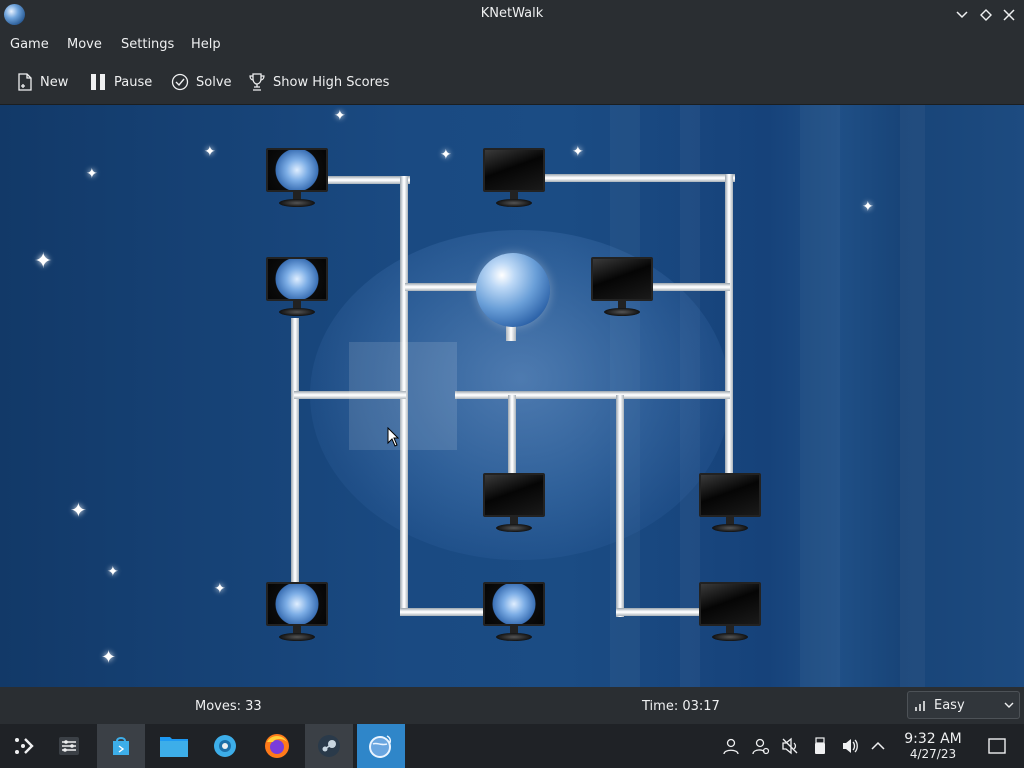 Image resolution: width=1024 pixels, height=768 pixels. I want to click on mouse-cursor-icon, so click(393, 438).